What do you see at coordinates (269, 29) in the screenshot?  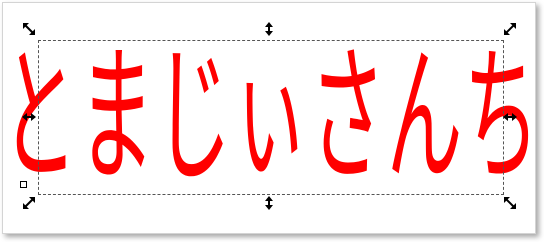 I see `scale-handle-top-icon` at bounding box center [269, 29].